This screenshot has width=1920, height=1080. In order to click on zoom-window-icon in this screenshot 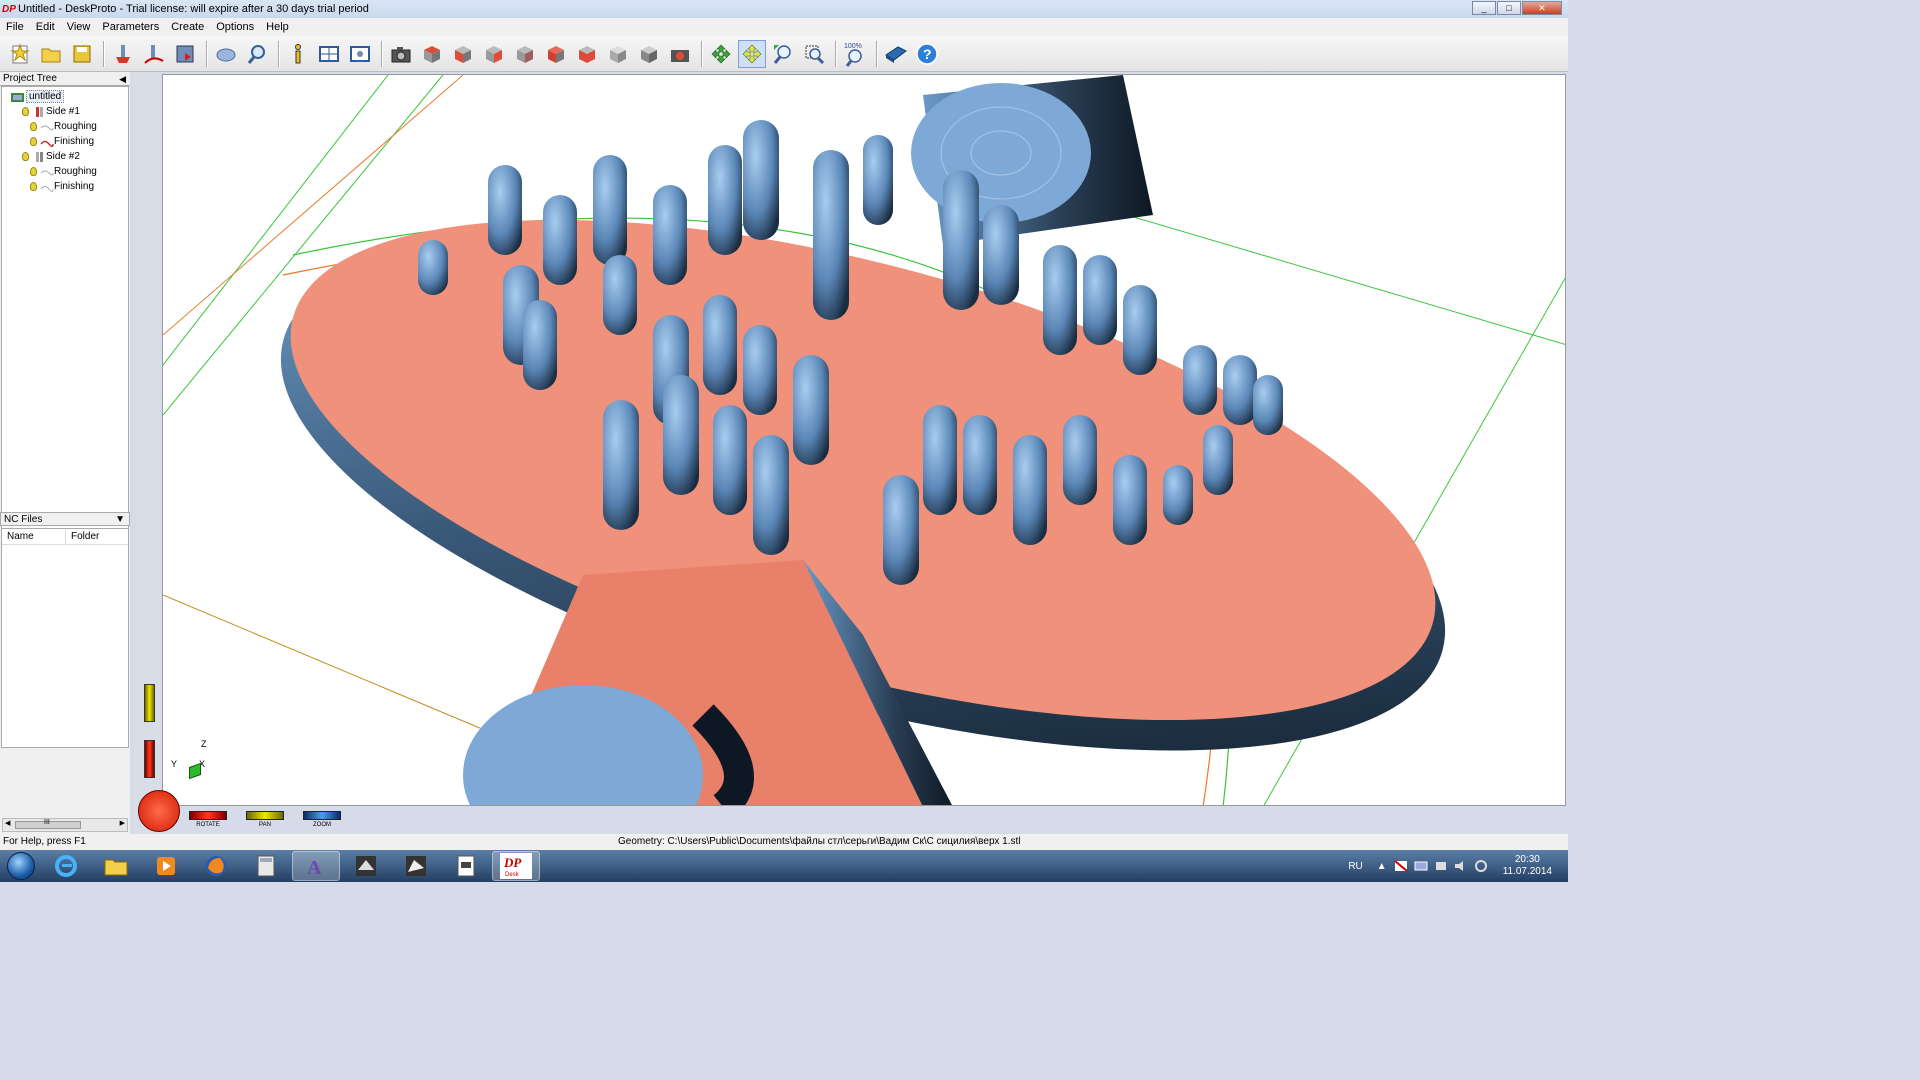, I will do `click(815, 54)`.